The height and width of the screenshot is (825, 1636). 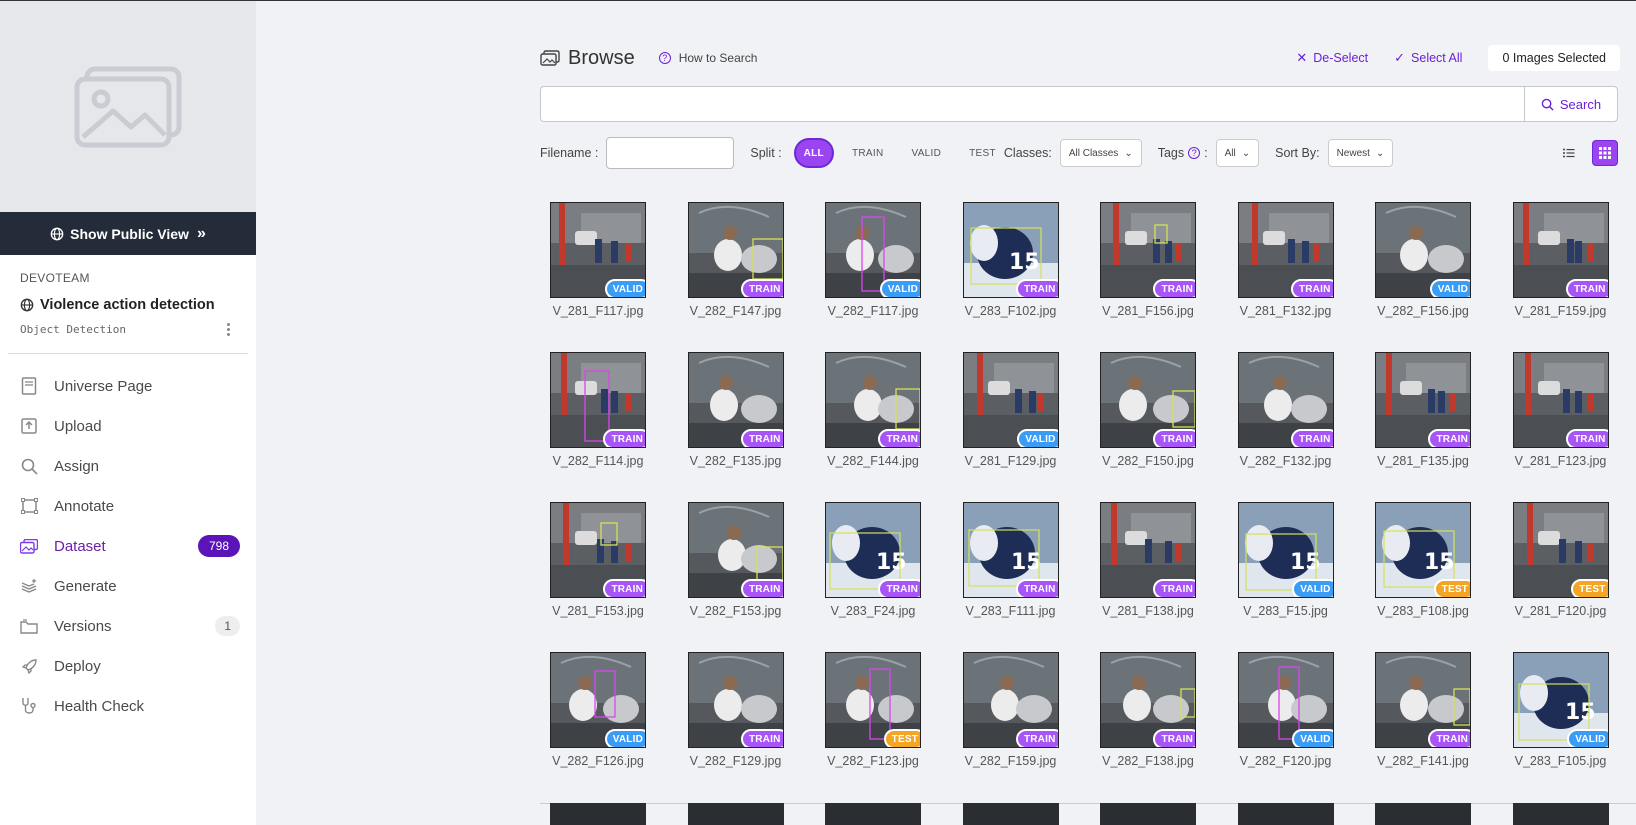 I want to click on show-public-view-button: Show Public View », so click(x=128, y=233).